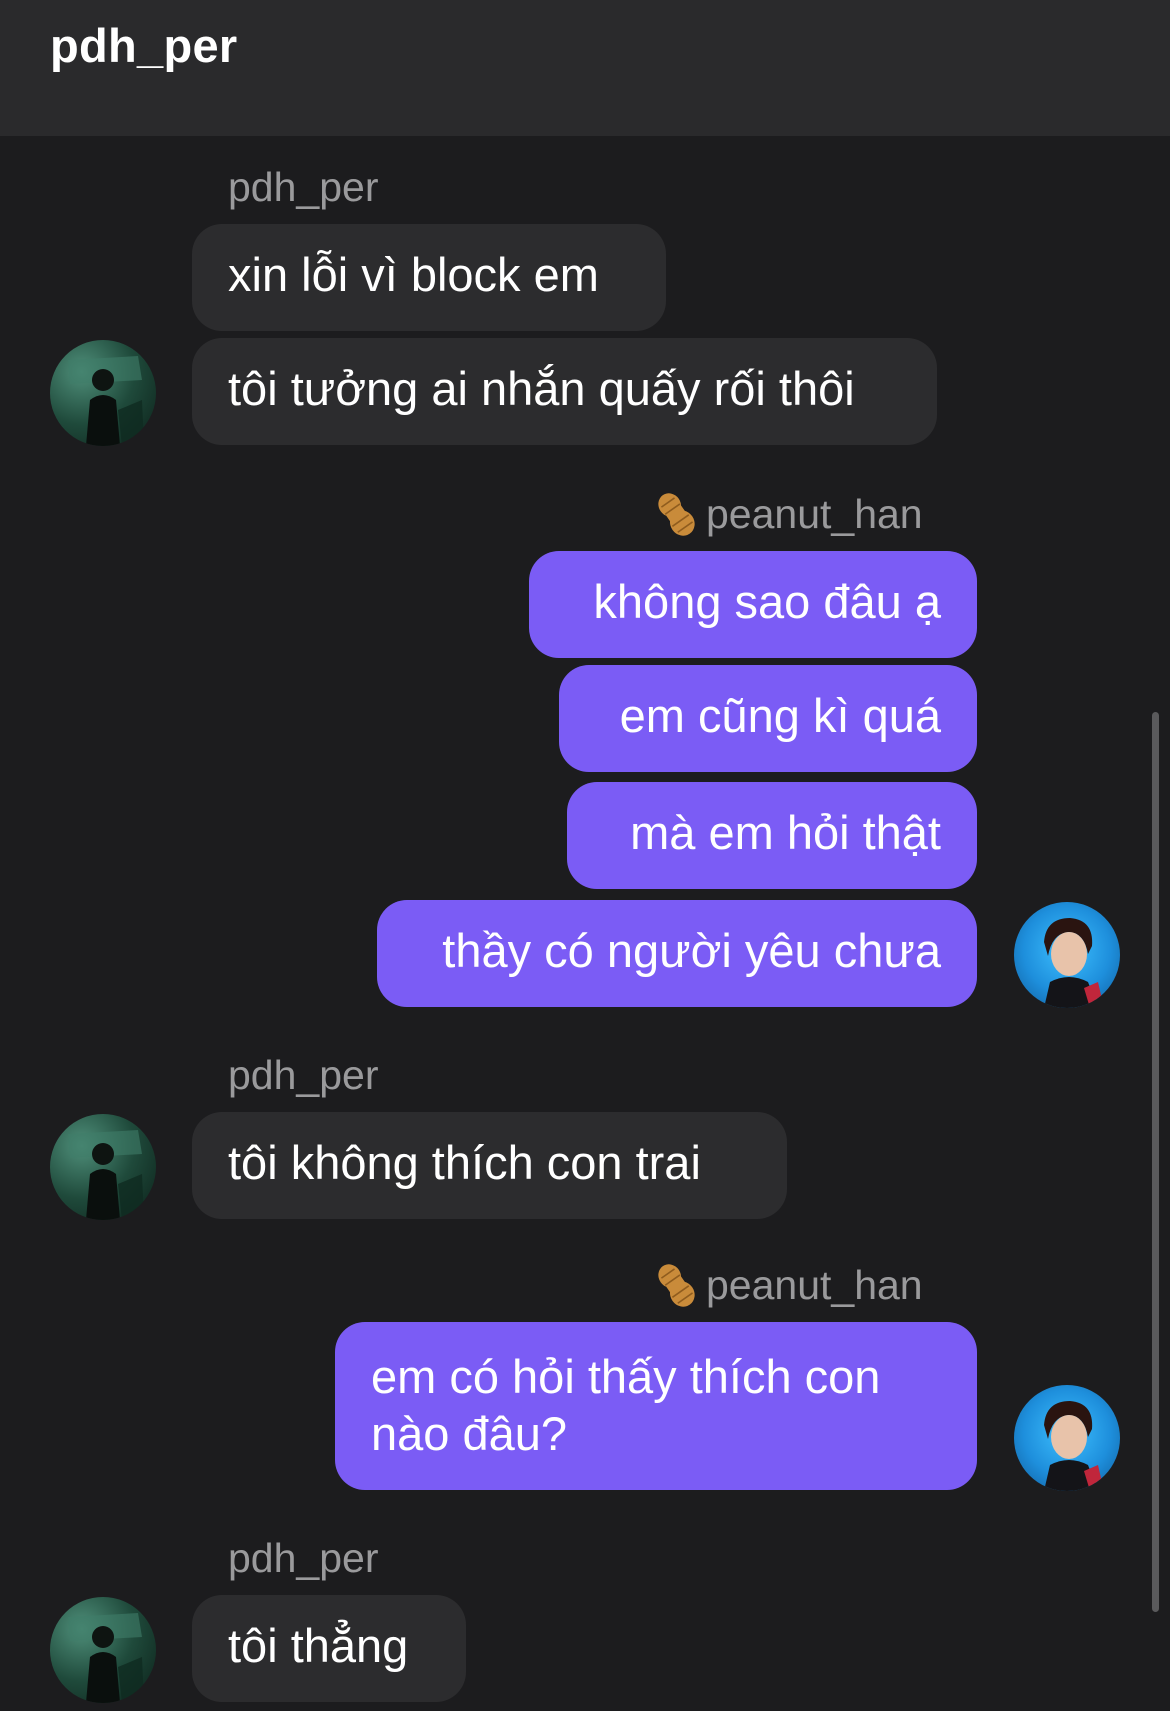 This screenshot has width=1170, height=1711. I want to click on message-bubble-outgoing: không sao đâu ạ, so click(753, 604).